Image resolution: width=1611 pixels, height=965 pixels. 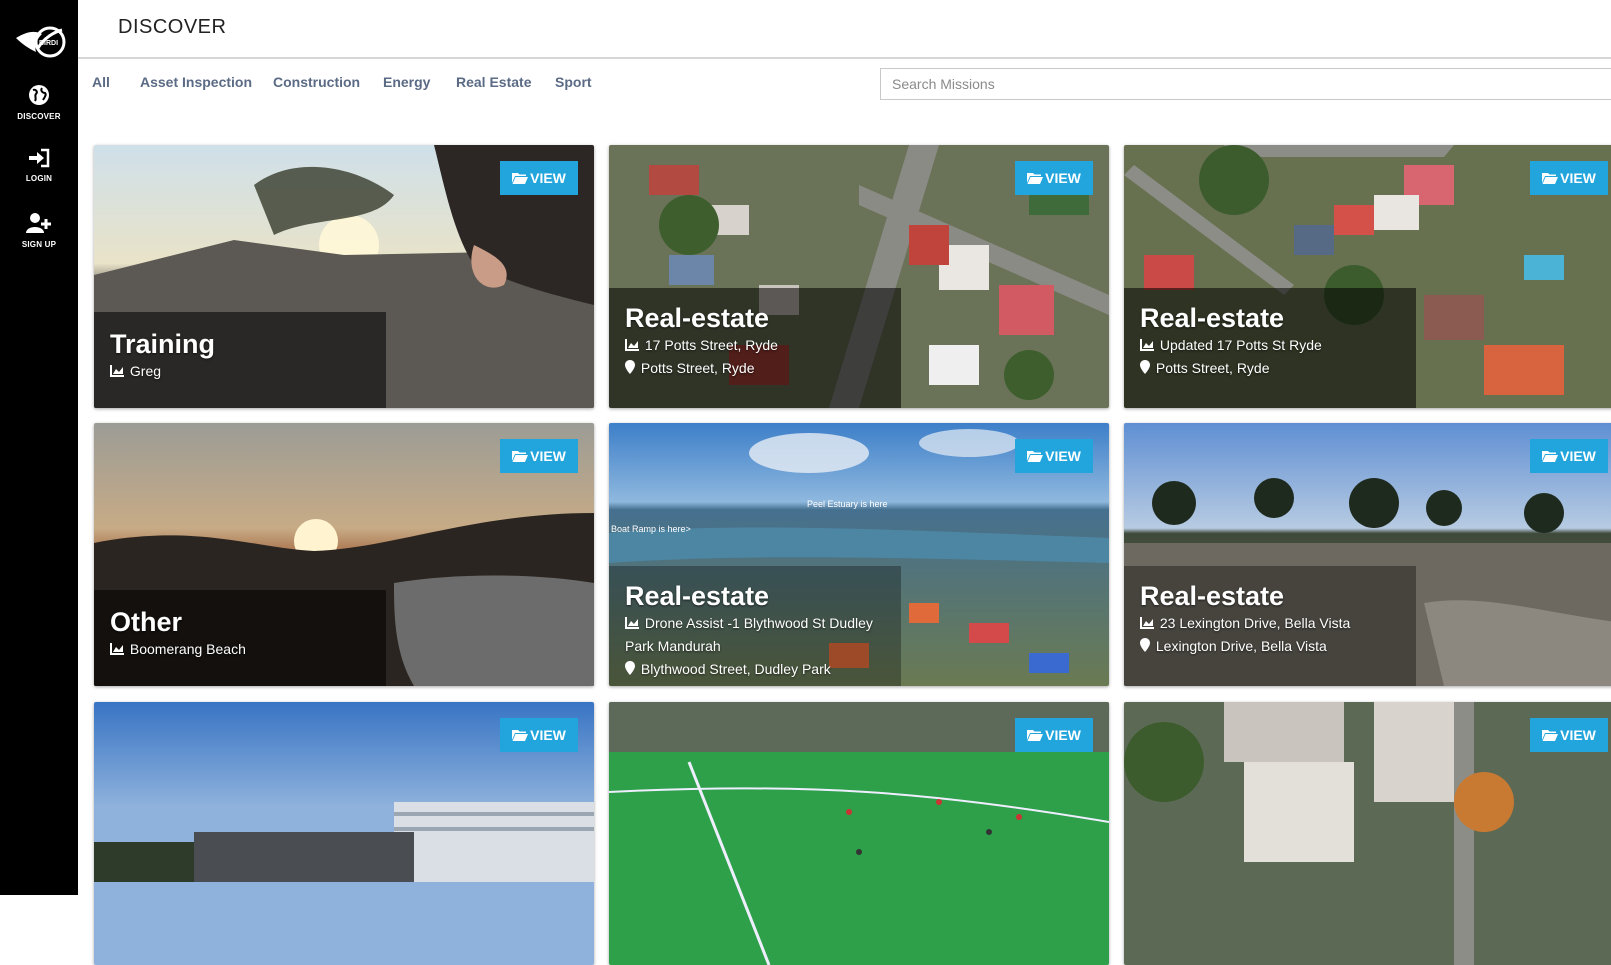 I want to click on card-location: Blythwood Street, Dudley Park, so click(x=755, y=669).